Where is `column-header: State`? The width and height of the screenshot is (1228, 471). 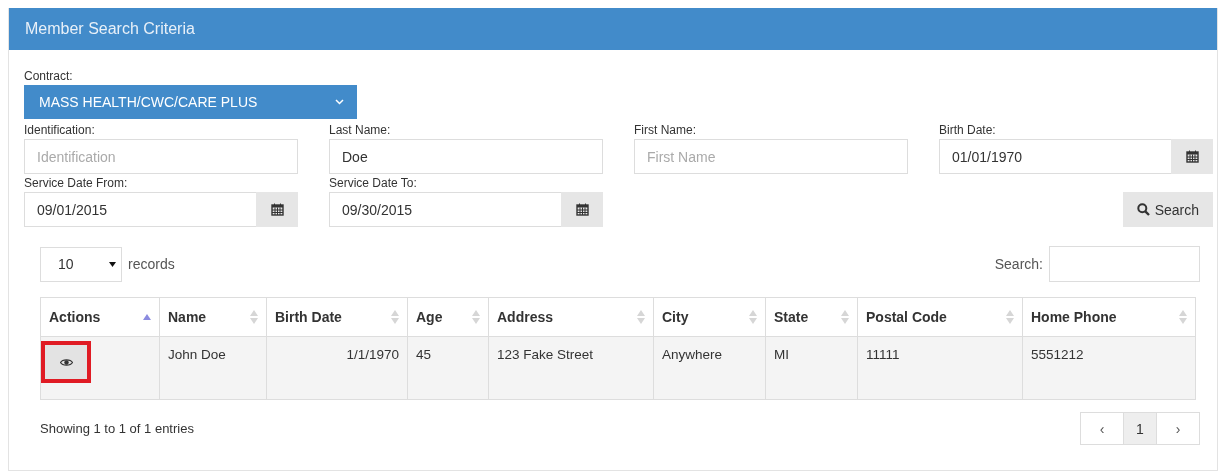 column-header: State is located at coordinates (811, 317).